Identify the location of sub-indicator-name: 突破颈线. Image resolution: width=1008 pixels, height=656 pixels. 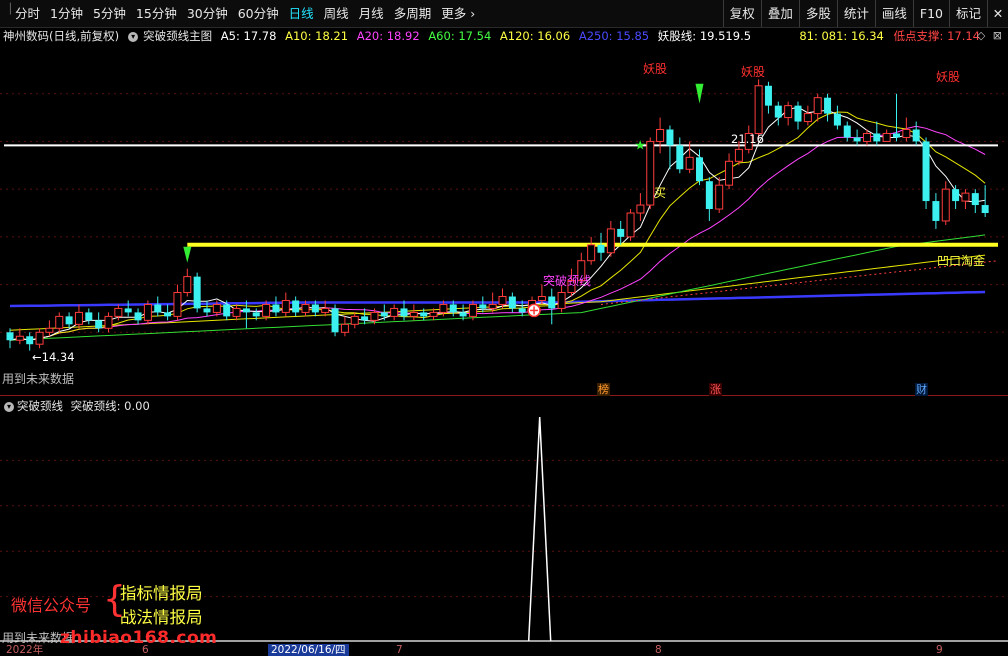
(40, 406).